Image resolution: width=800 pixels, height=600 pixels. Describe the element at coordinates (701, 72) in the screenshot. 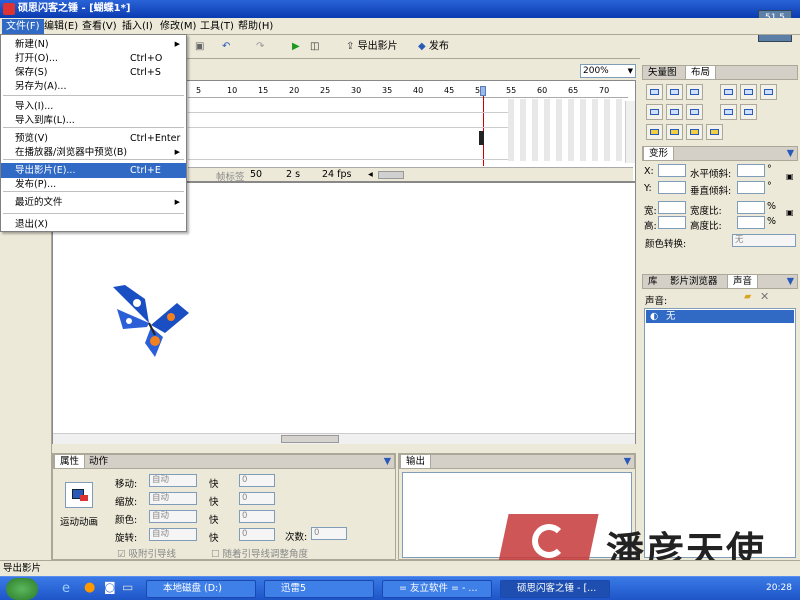

I see `tab-layout: 布局` at that location.